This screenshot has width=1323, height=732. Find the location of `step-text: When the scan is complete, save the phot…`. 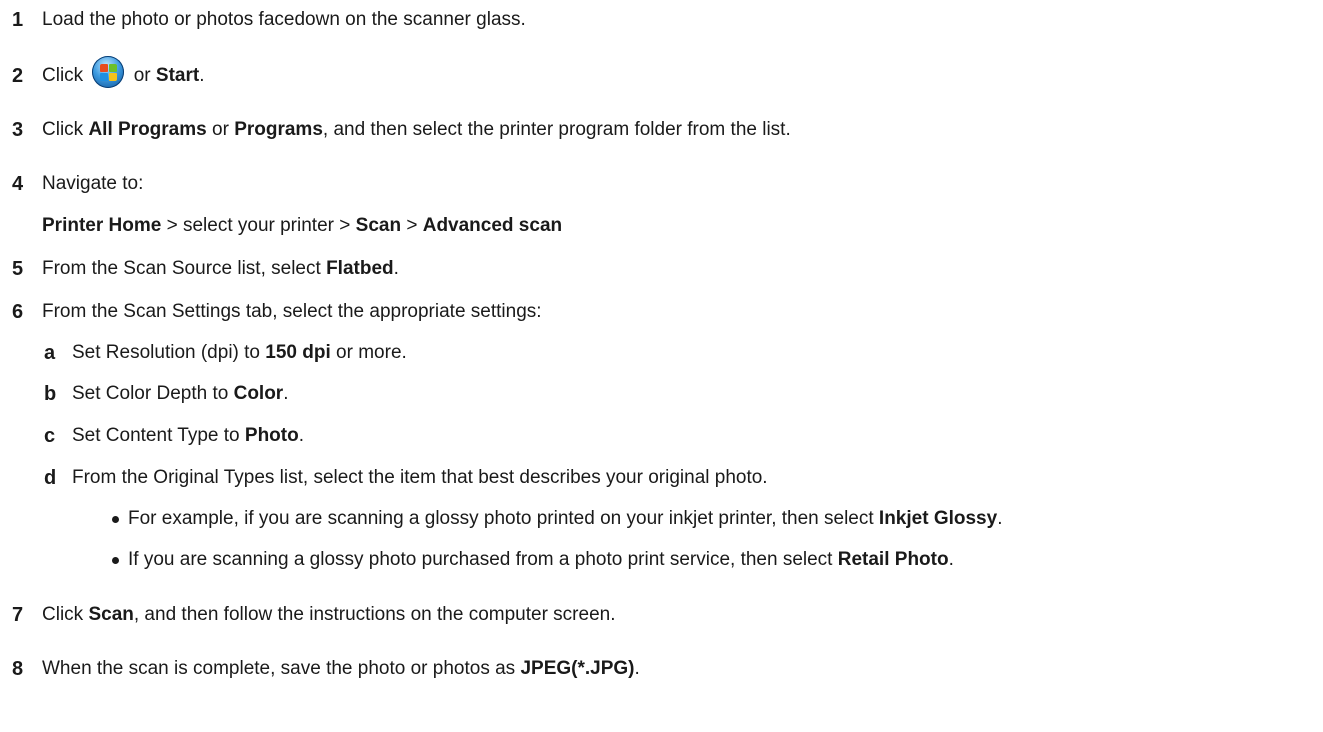

step-text: When the scan is complete, save the phot… is located at coordinates (341, 669).